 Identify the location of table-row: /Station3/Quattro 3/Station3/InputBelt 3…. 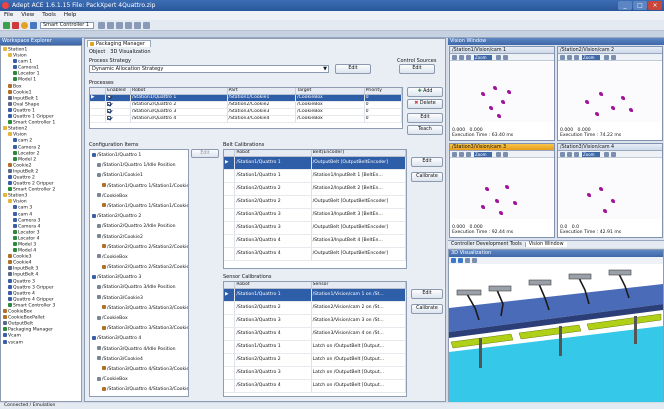
(315, 215).